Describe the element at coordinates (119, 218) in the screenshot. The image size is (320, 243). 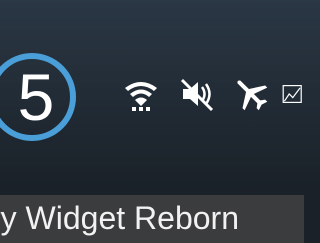
I see `app-title: ry Widget Reborn` at that location.